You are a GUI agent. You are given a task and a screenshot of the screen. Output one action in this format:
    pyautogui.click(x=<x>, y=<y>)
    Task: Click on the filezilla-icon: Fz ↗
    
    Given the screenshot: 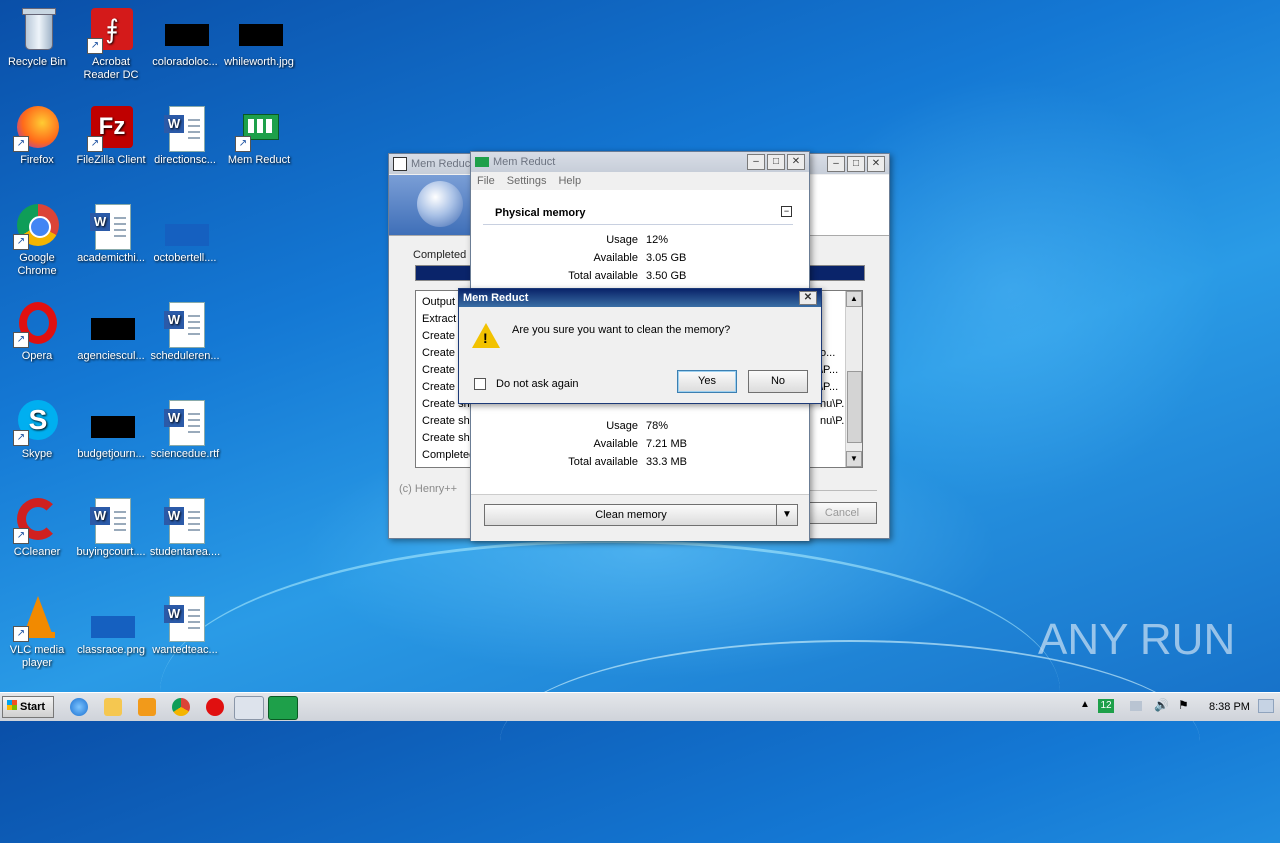 What is the action you would take?
    pyautogui.click(x=111, y=128)
    